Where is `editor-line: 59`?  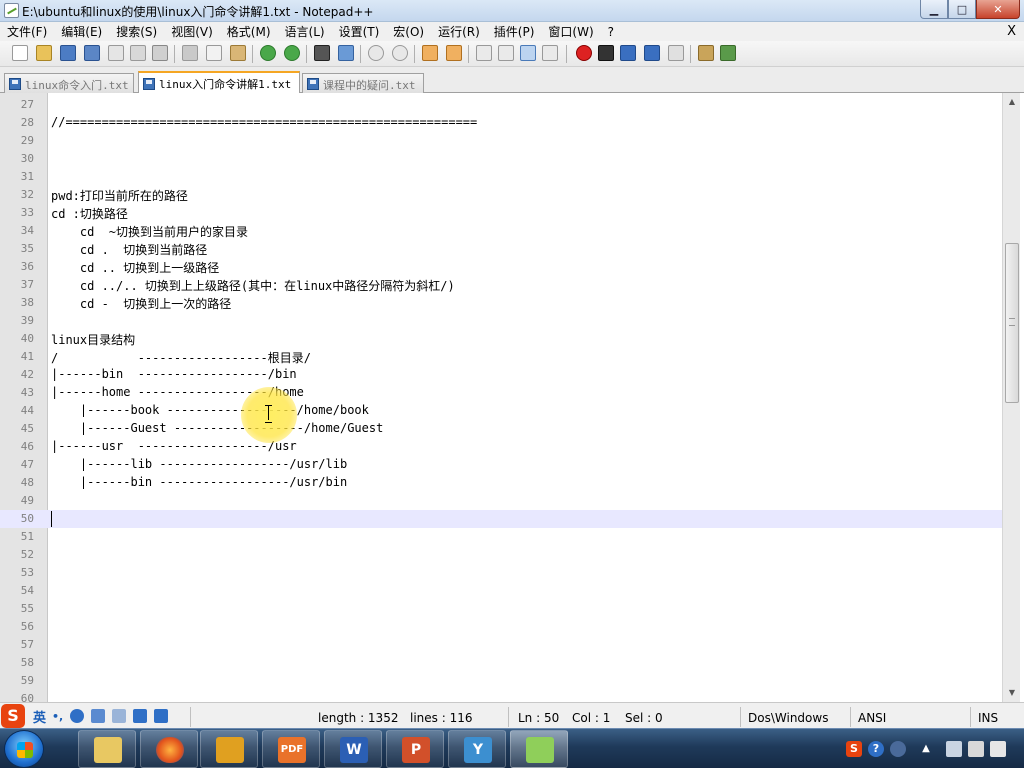 editor-line: 59 is located at coordinates (501, 681).